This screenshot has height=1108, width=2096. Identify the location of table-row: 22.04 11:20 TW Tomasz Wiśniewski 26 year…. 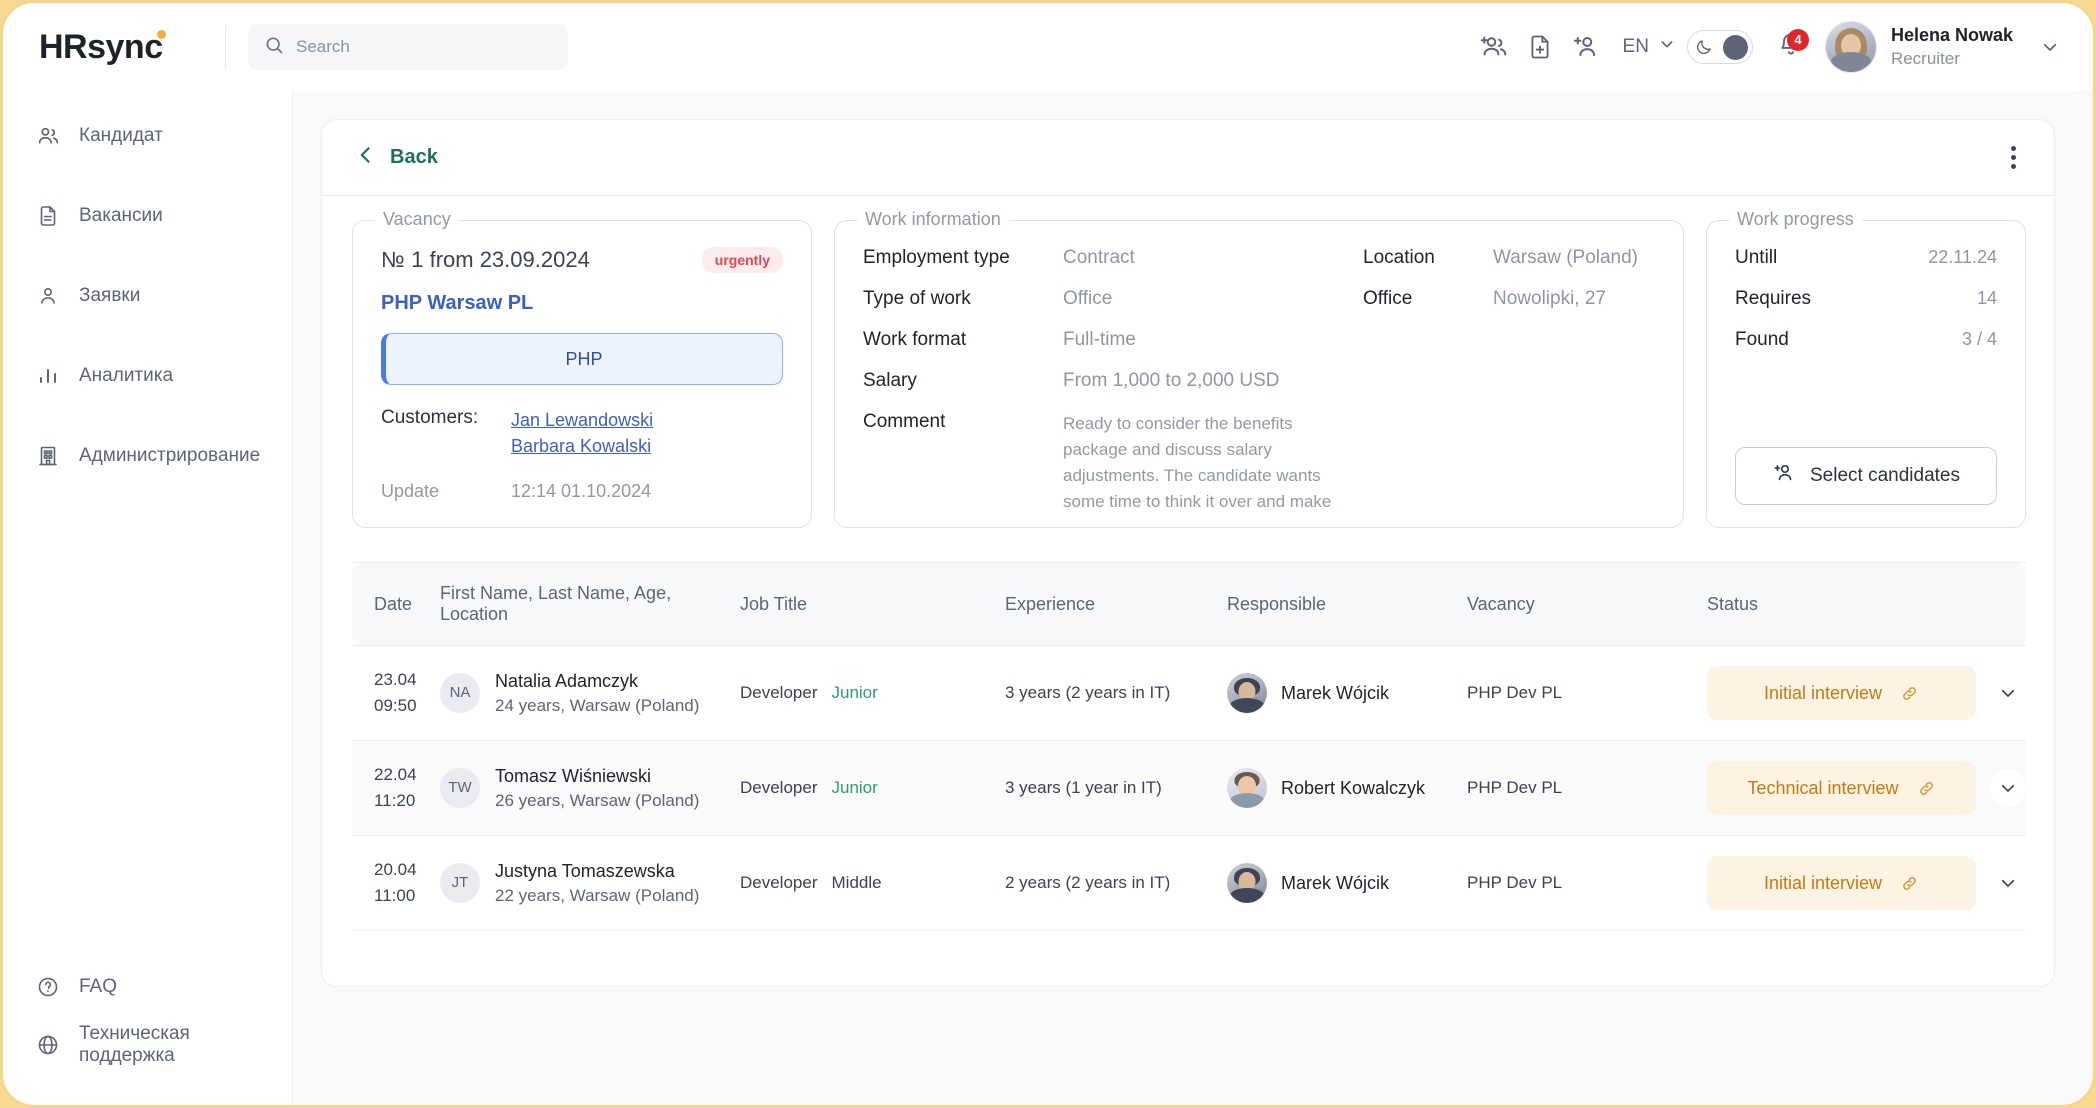
(1189, 788).